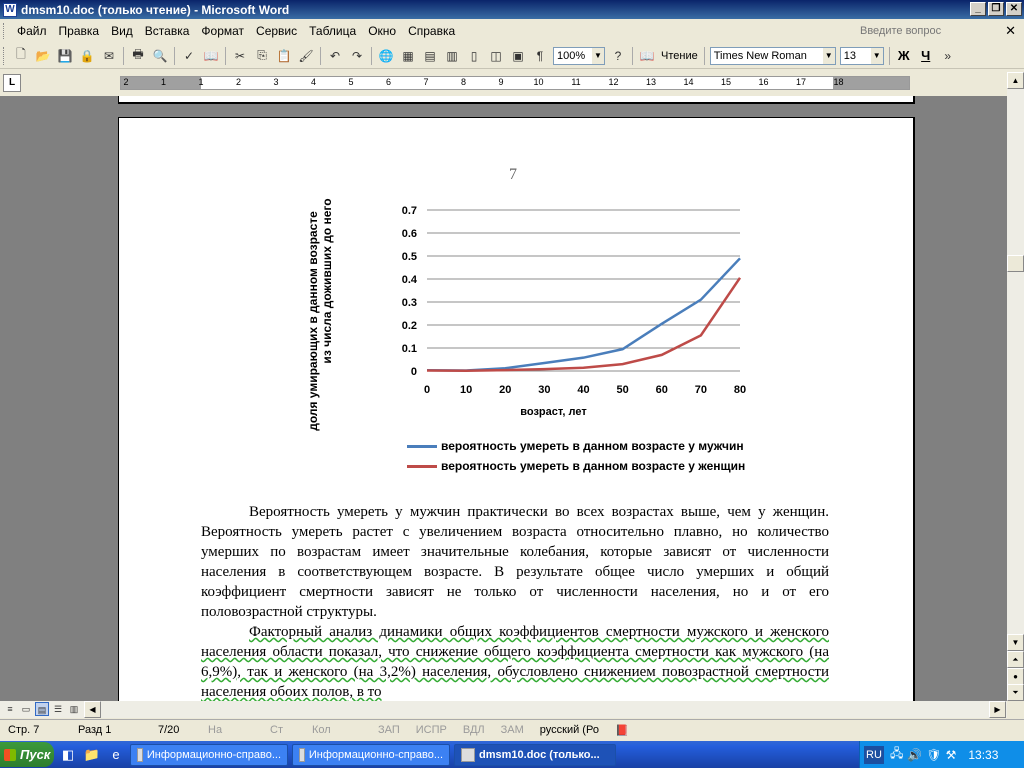 This screenshot has height=768, width=1024. What do you see at coordinates (10, 709) in the screenshot?
I see `normal-view-icon: ≡` at bounding box center [10, 709].